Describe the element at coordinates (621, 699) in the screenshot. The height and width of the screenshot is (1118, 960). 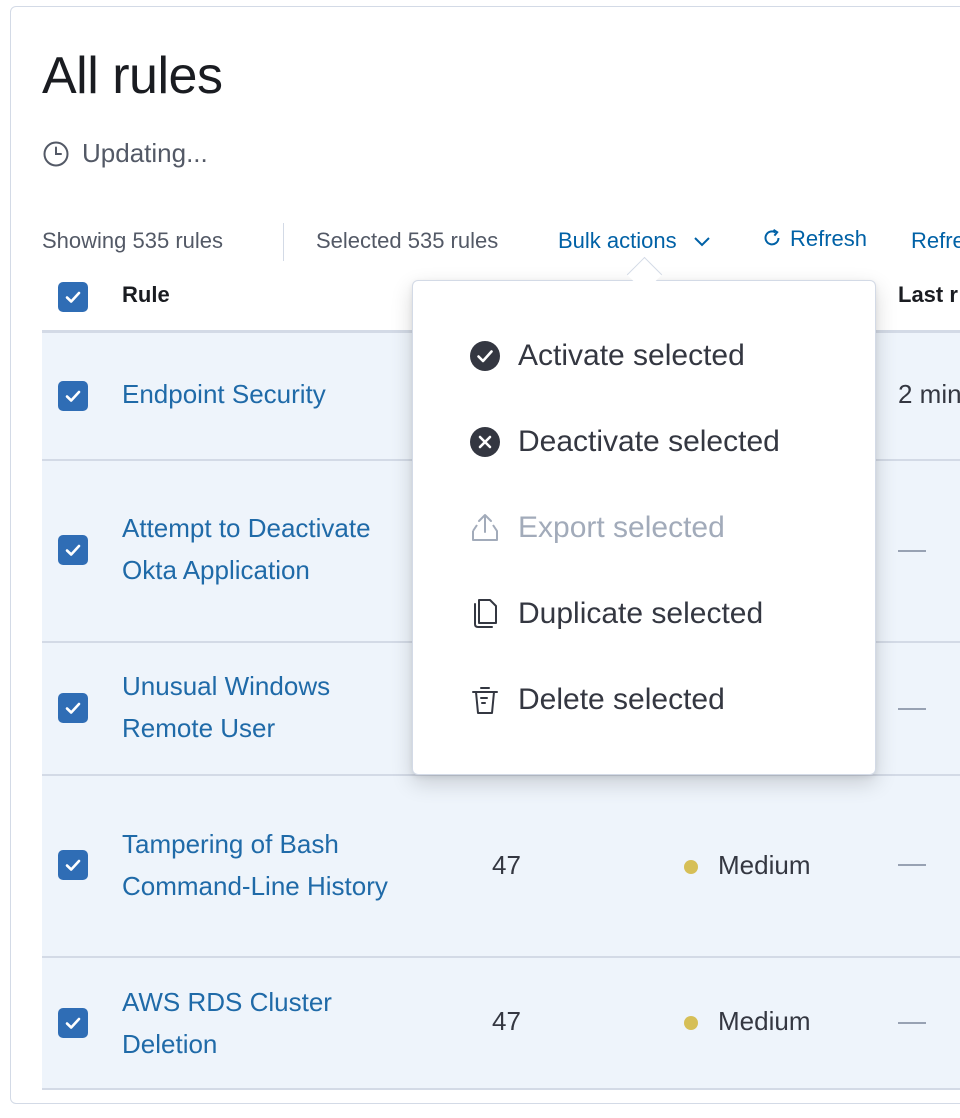
I see `menu-item-label: Delete selected` at that location.